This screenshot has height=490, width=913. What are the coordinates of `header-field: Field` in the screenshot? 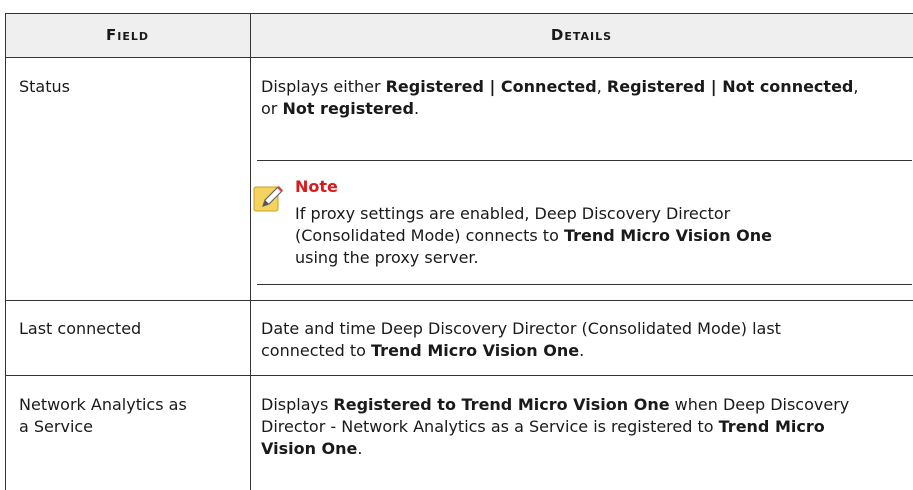 It's located at (127, 35).